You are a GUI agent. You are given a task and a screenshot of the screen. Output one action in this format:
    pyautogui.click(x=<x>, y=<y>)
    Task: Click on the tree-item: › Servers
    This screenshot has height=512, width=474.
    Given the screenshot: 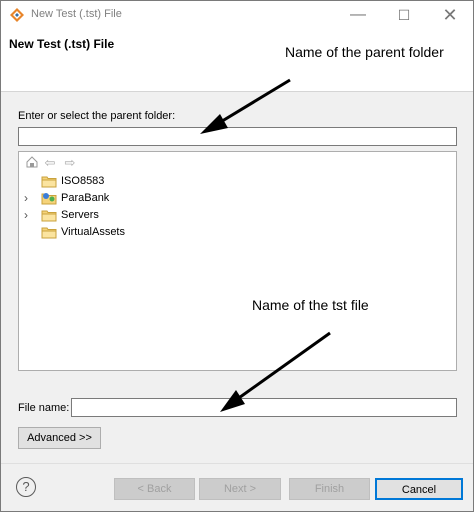 What is the action you would take?
    pyautogui.click(x=234, y=215)
    